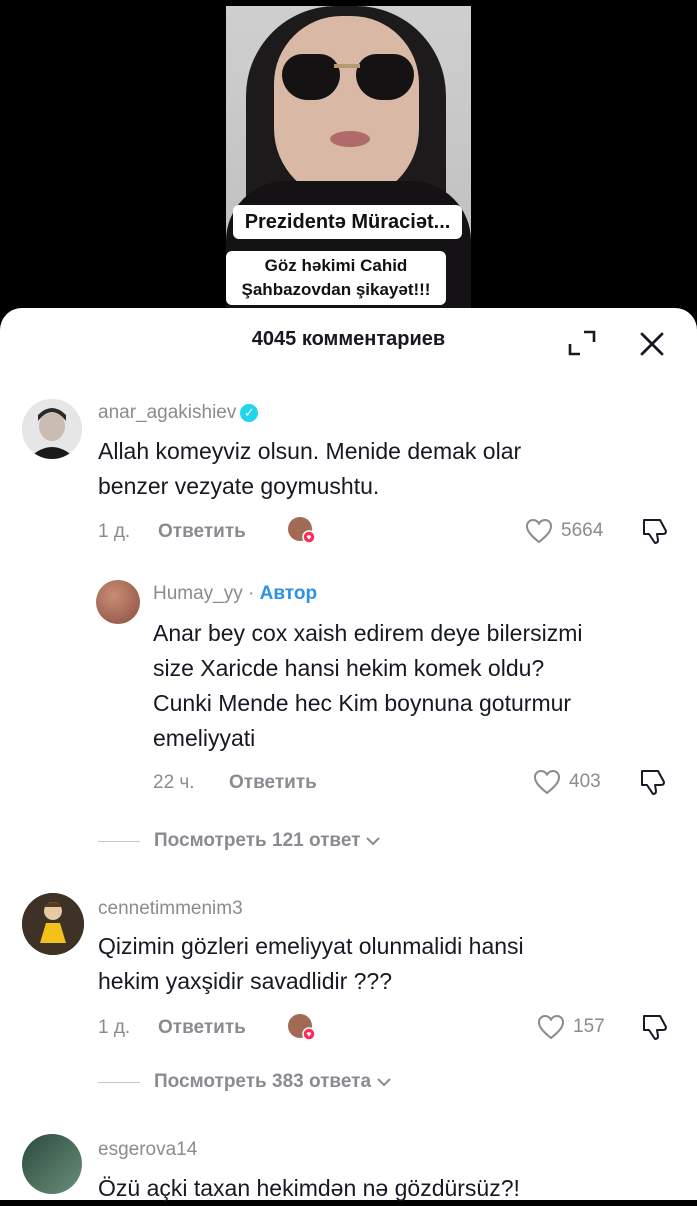 This screenshot has height=1206, width=697. I want to click on comment-text-line: size Xaricde hansi hekim komek oldu?, so click(349, 668).